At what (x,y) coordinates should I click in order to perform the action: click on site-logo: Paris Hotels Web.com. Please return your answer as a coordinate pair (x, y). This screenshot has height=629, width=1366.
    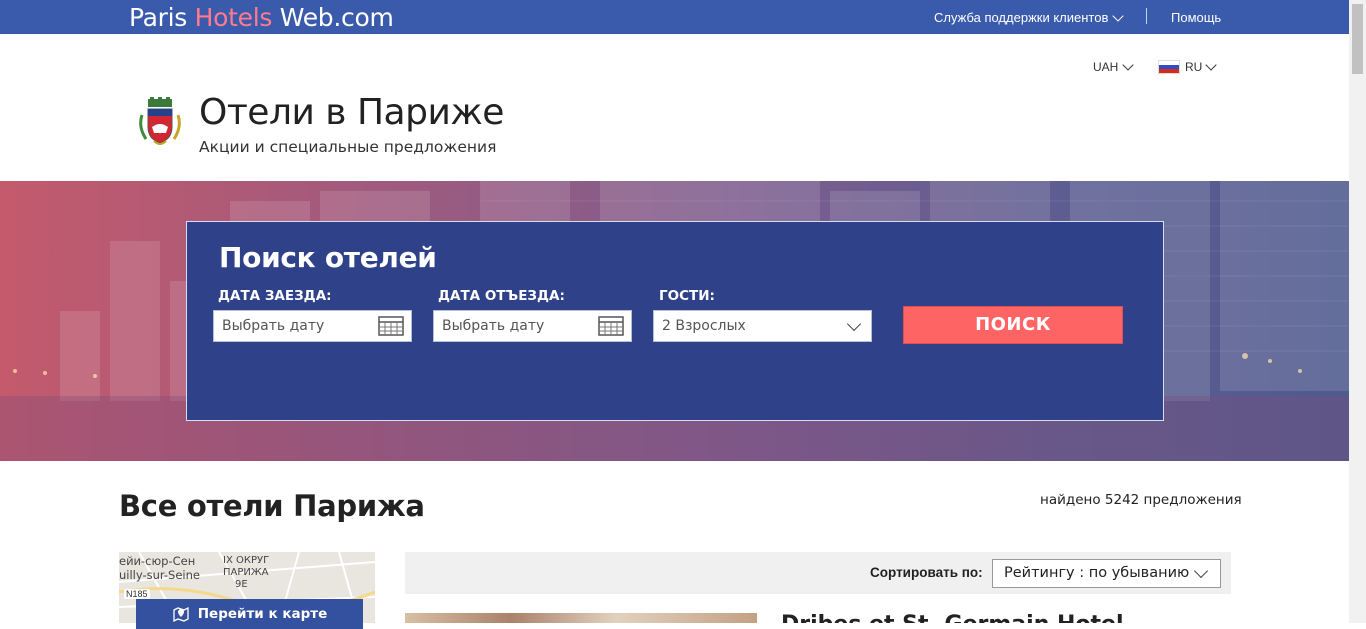
    Looking at the image, I should click on (261, 17).